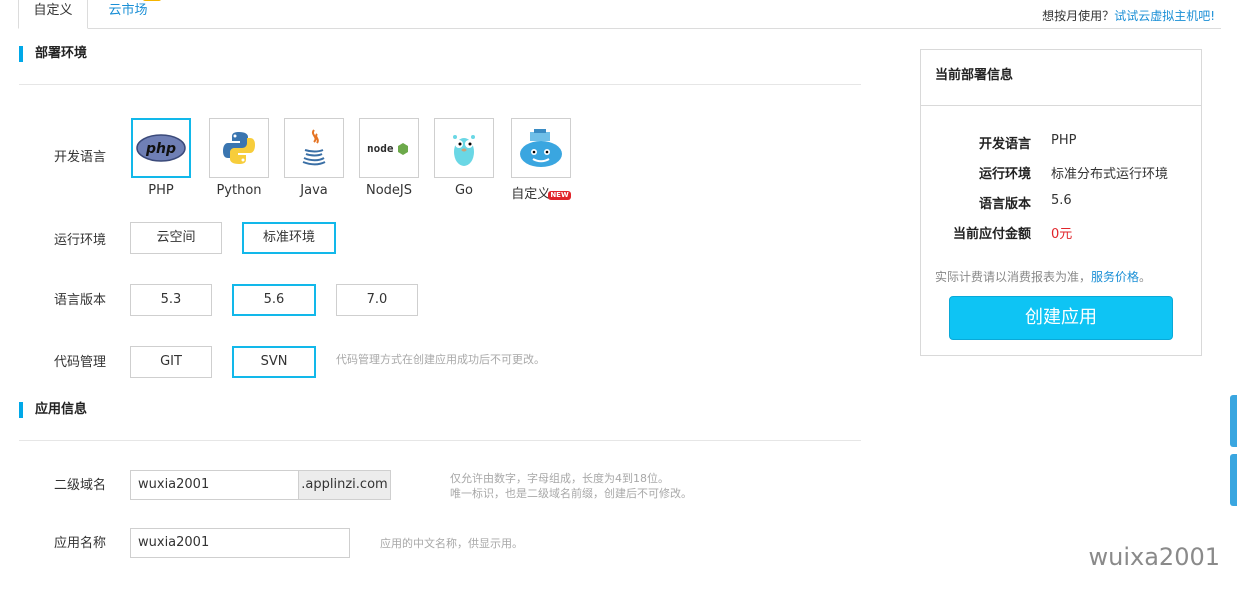  I want to click on java-icon, so click(314, 147).